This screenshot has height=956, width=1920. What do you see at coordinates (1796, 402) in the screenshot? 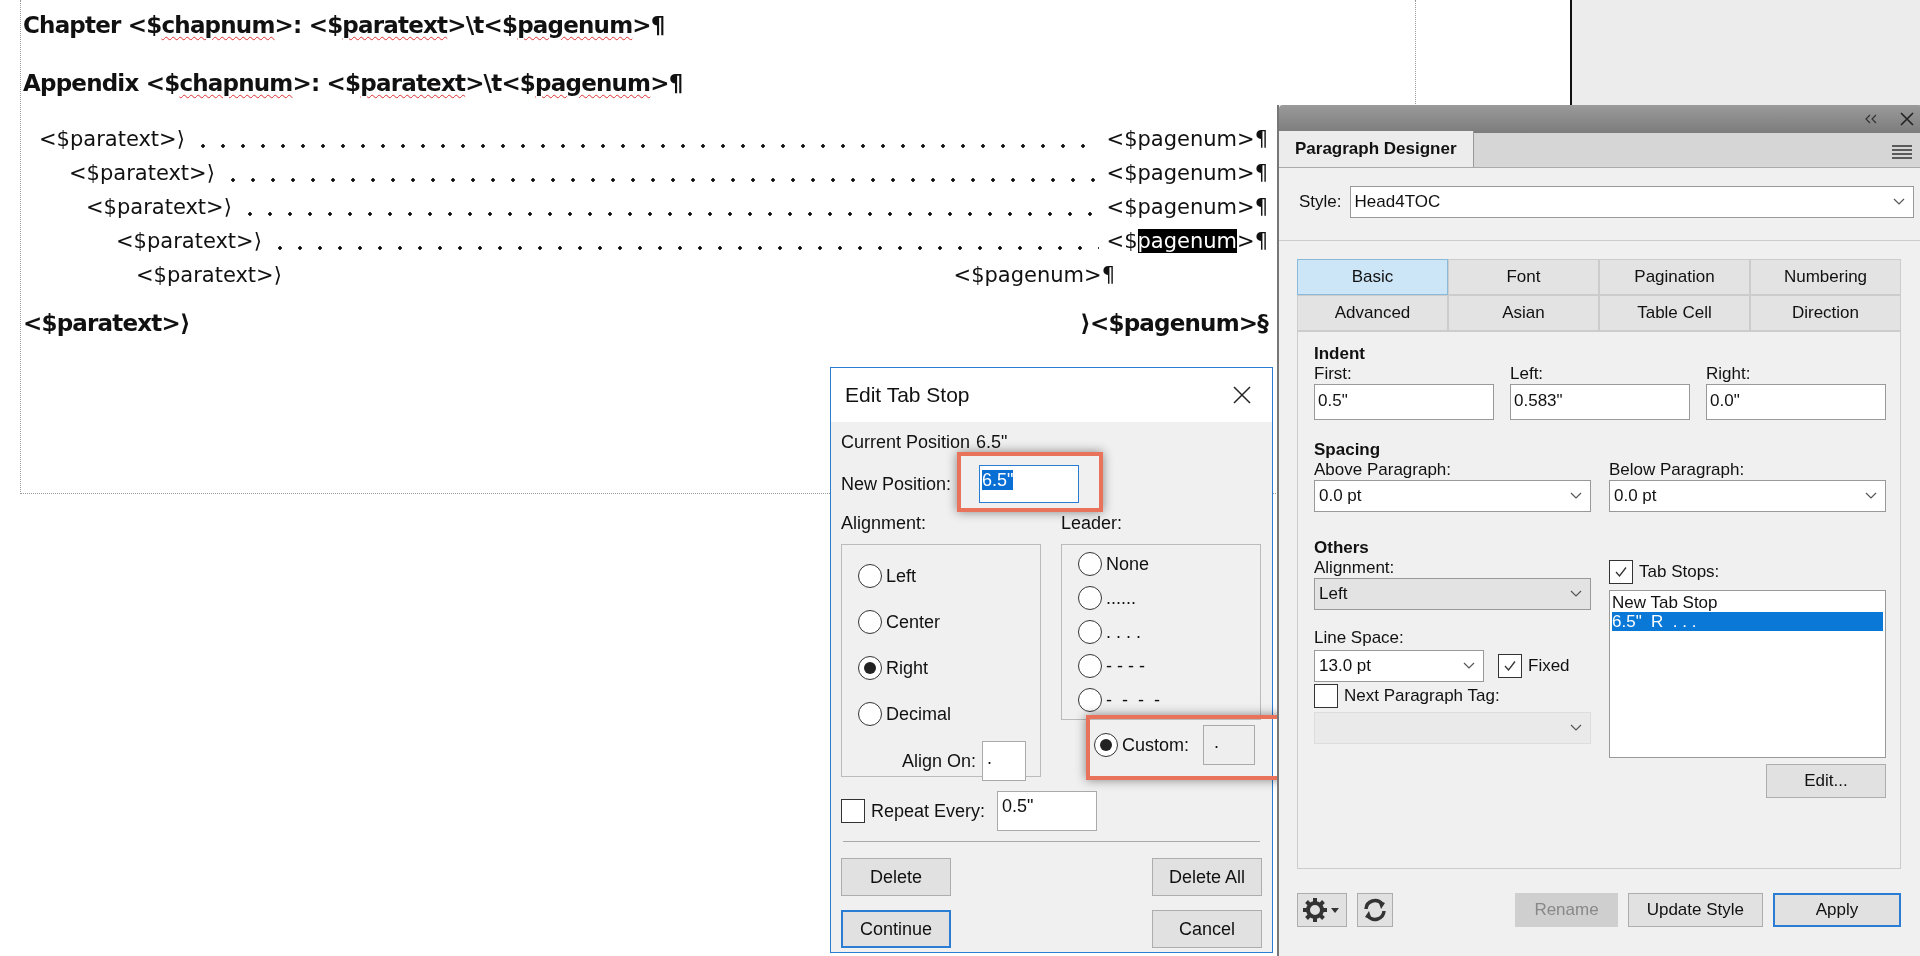
I see `input-field: 0.0"` at bounding box center [1796, 402].